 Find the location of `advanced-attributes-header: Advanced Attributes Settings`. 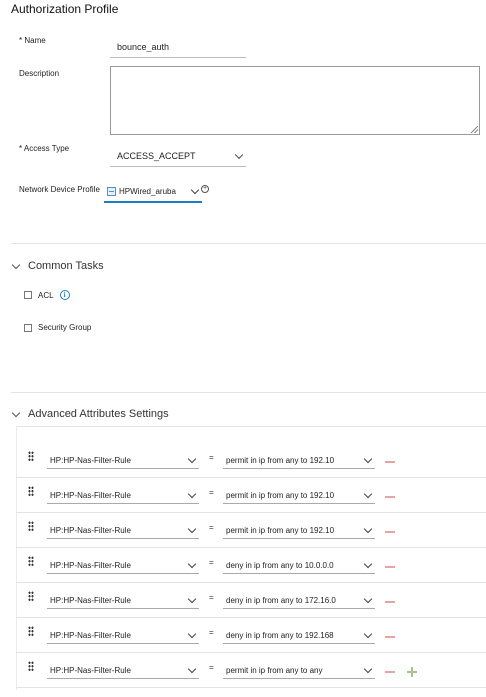

advanced-attributes-header: Advanced Attributes Settings is located at coordinates (98, 414).